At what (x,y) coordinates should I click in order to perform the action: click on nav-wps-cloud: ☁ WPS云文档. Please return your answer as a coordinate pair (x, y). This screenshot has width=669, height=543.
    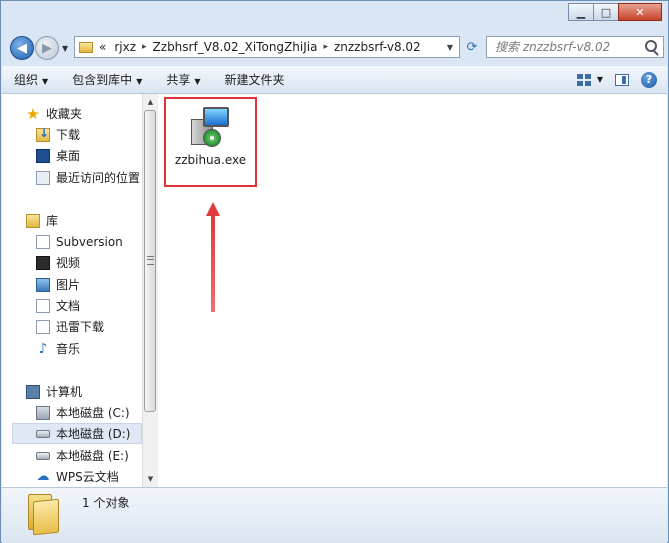
    Looking at the image, I should click on (89, 476).